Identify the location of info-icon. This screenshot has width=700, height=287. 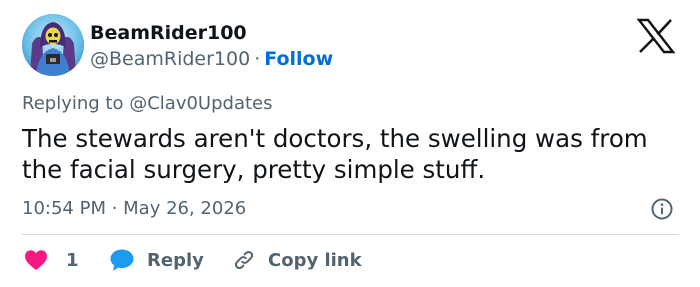
(662, 209).